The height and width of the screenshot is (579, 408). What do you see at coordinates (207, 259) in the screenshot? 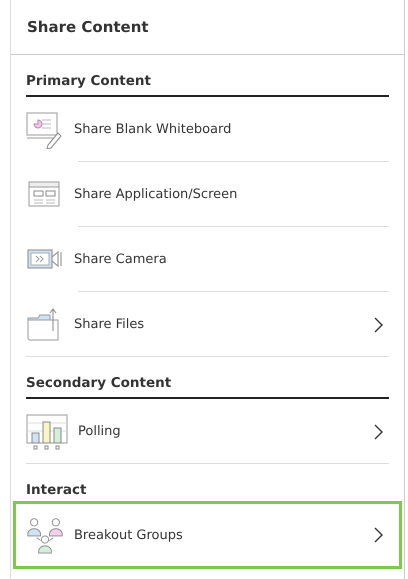
I see `menu-item: Share Camera` at bounding box center [207, 259].